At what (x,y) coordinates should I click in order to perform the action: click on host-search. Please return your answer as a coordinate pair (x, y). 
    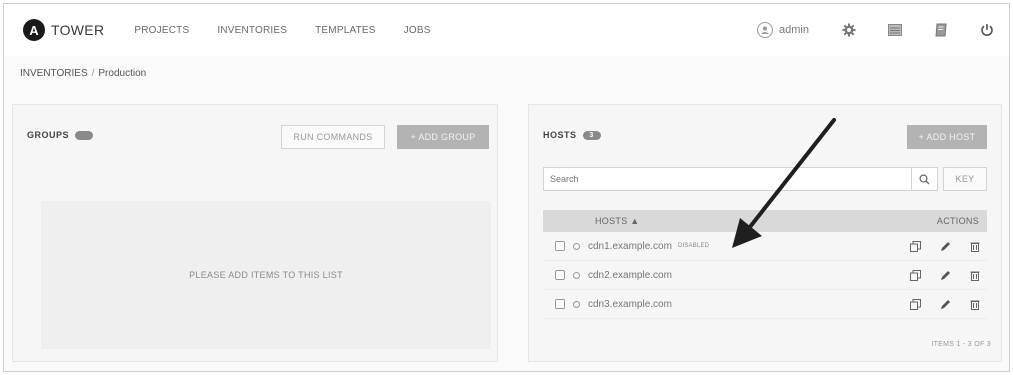
    Looking at the image, I should click on (740, 179).